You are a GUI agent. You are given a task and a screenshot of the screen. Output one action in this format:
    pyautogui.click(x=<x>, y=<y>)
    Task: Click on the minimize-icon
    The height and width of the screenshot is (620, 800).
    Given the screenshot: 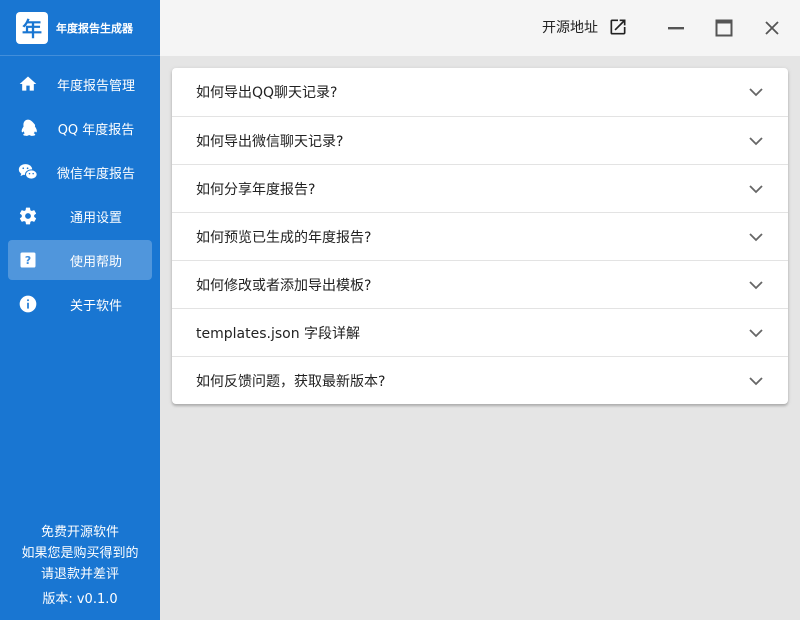 What is the action you would take?
    pyautogui.click(x=676, y=28)
    